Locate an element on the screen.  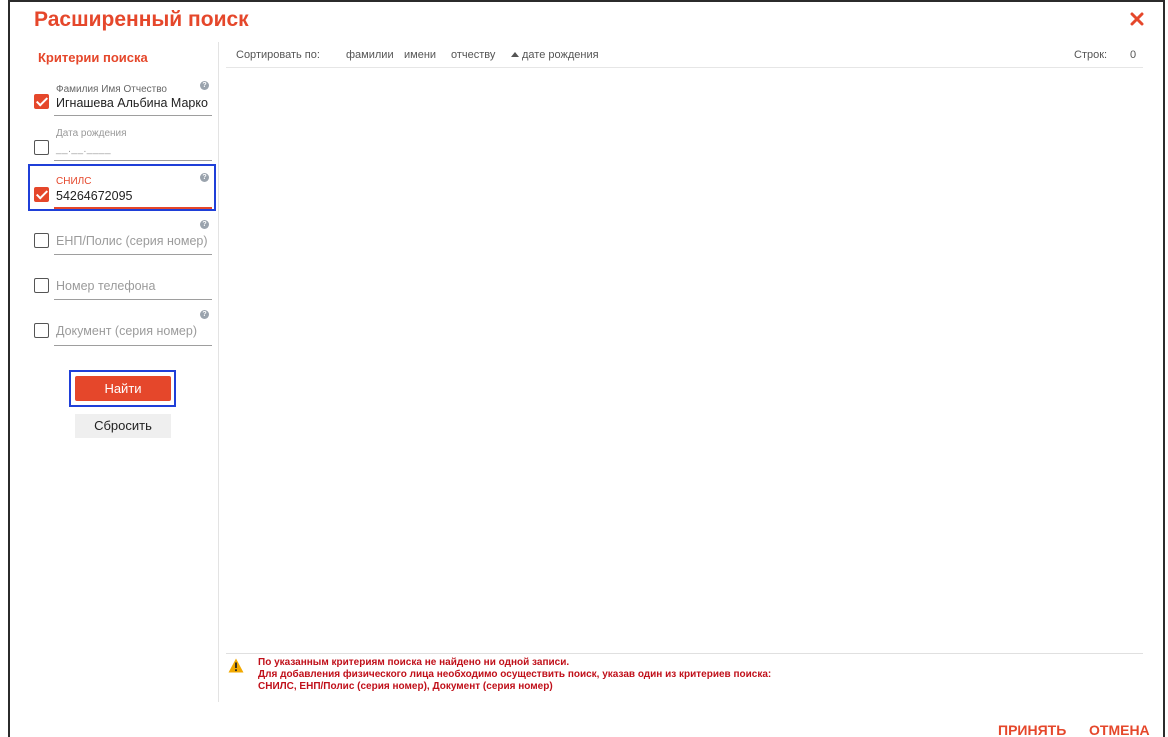
document-field: ? Документ (серия номер) is located at coordinates (120, 328).